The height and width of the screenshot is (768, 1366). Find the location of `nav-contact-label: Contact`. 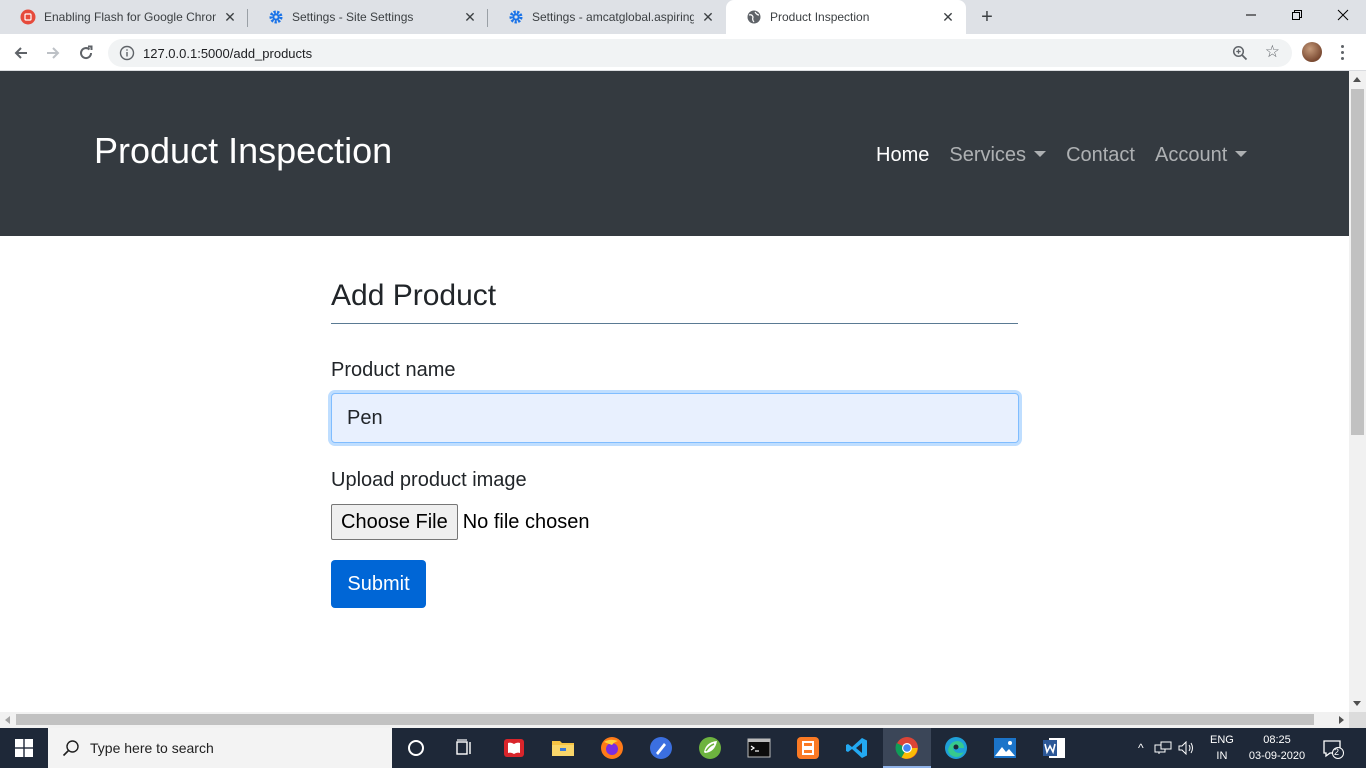

nav-contact-label: Contact is located at coordinates (1100, 155).